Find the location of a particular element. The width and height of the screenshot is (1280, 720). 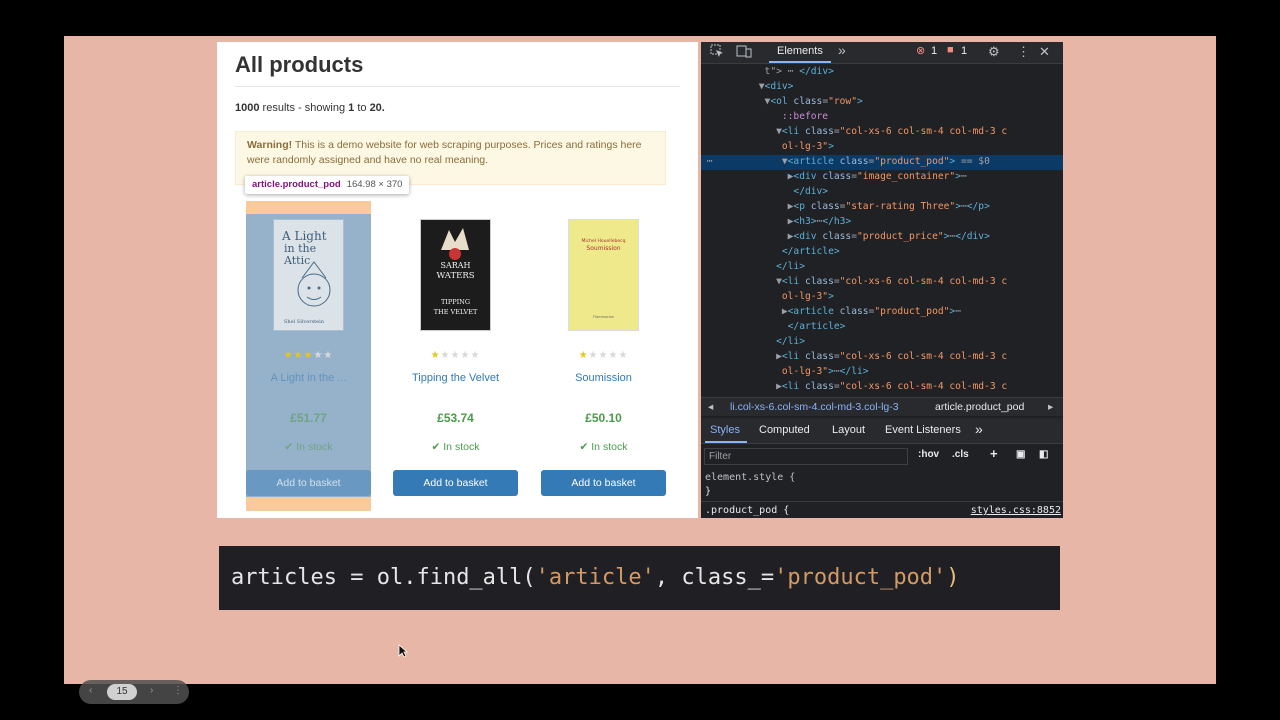

book-cover-image: SARAH WATERS TIPPING THE VELVET is located at coordinates (455, 275).